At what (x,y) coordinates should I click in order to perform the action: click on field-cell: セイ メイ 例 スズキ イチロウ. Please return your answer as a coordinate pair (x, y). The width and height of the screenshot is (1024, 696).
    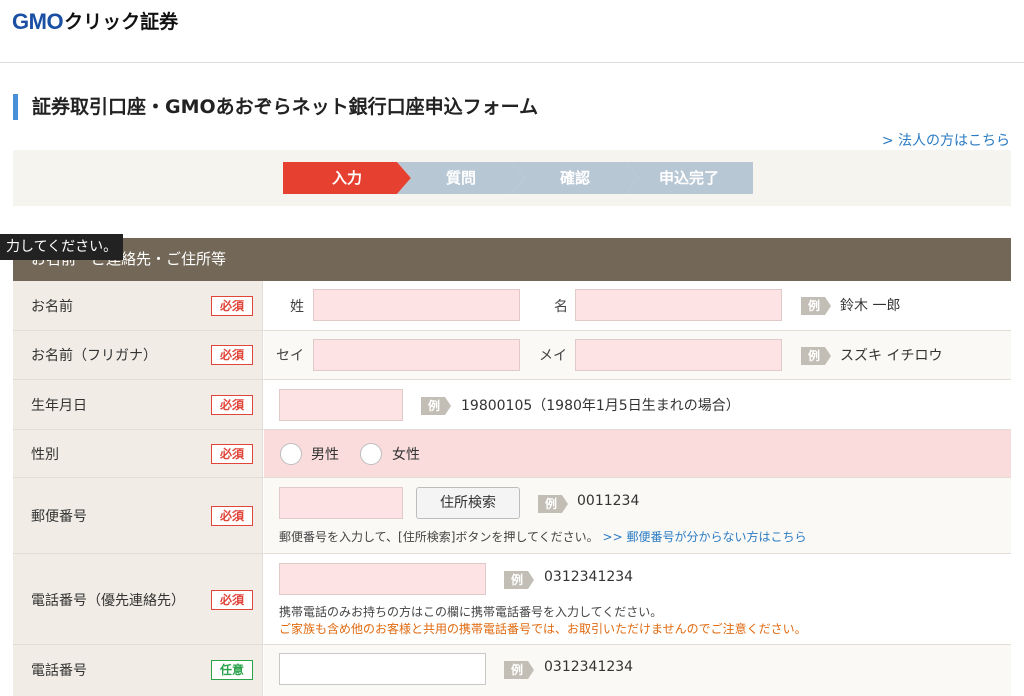
    Looking at the image, I should click on (637, 355).